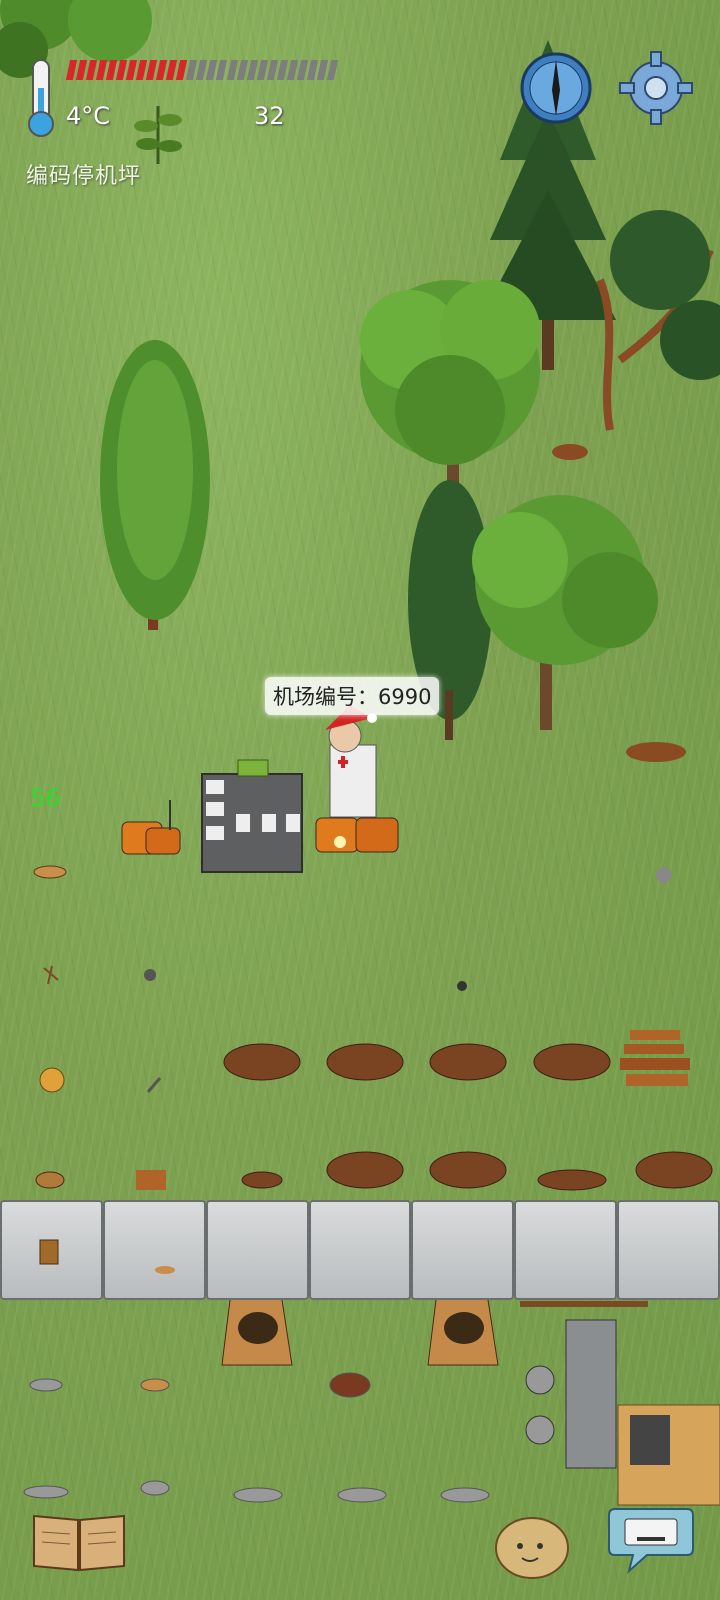 Image resolution: width=720 pixels, height=1600 pixels. I want to click on herb-icon, so click(158, 130).